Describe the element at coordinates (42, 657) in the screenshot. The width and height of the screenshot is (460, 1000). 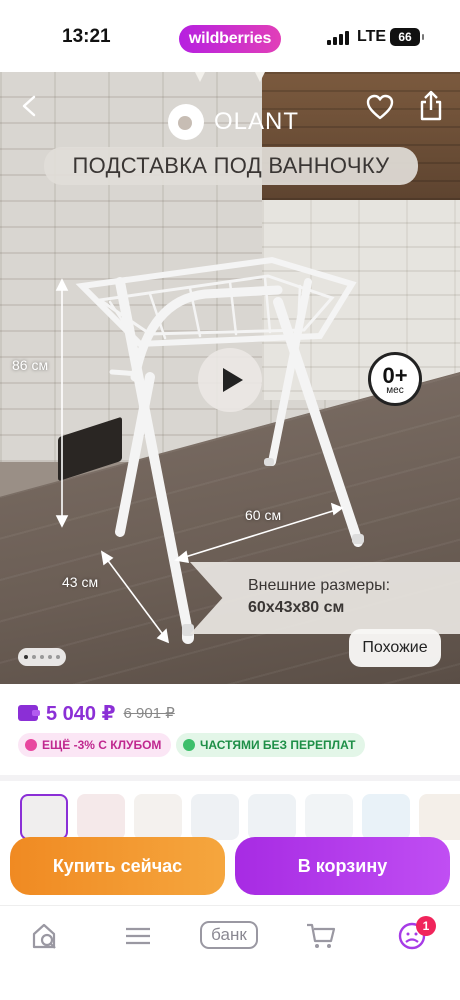
I see `gallery-pagination` at that location.